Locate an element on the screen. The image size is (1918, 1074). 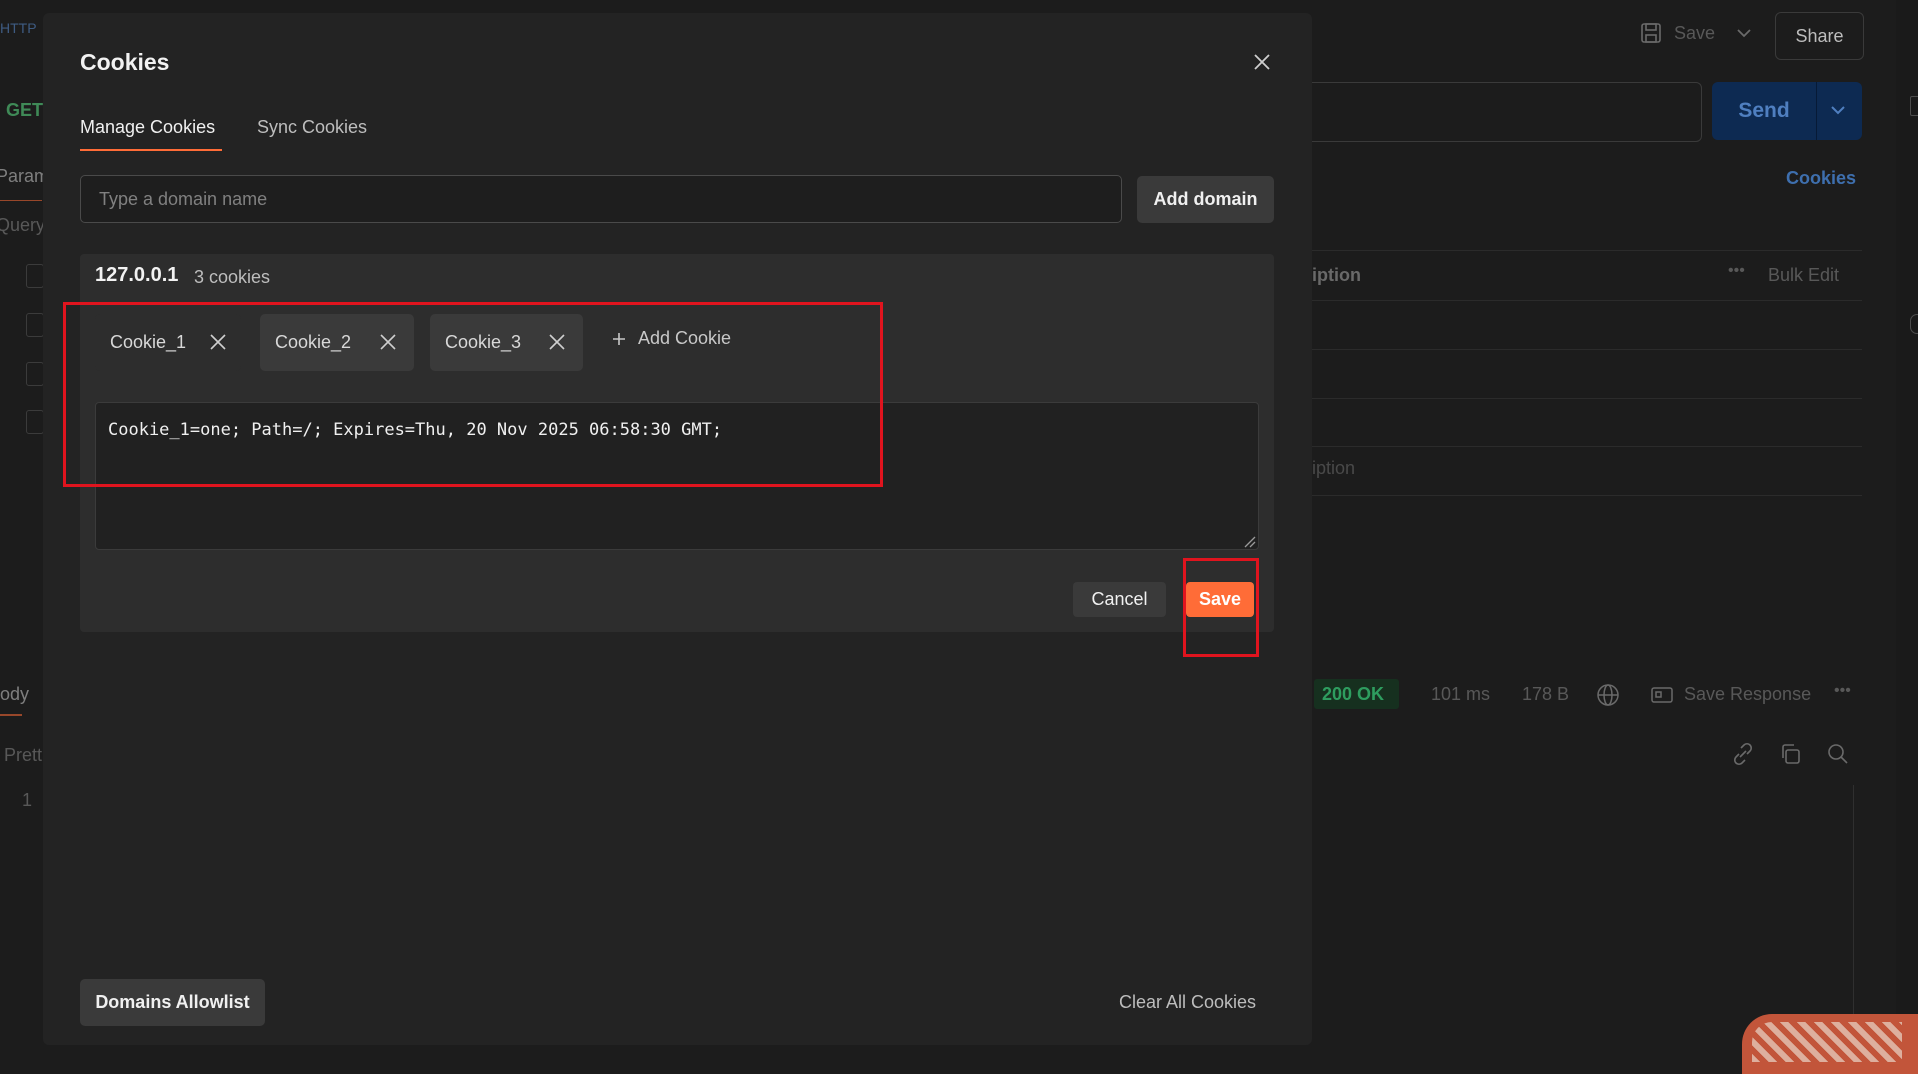
cookie-count: 3 cookies is located at coordinates (232, 277).